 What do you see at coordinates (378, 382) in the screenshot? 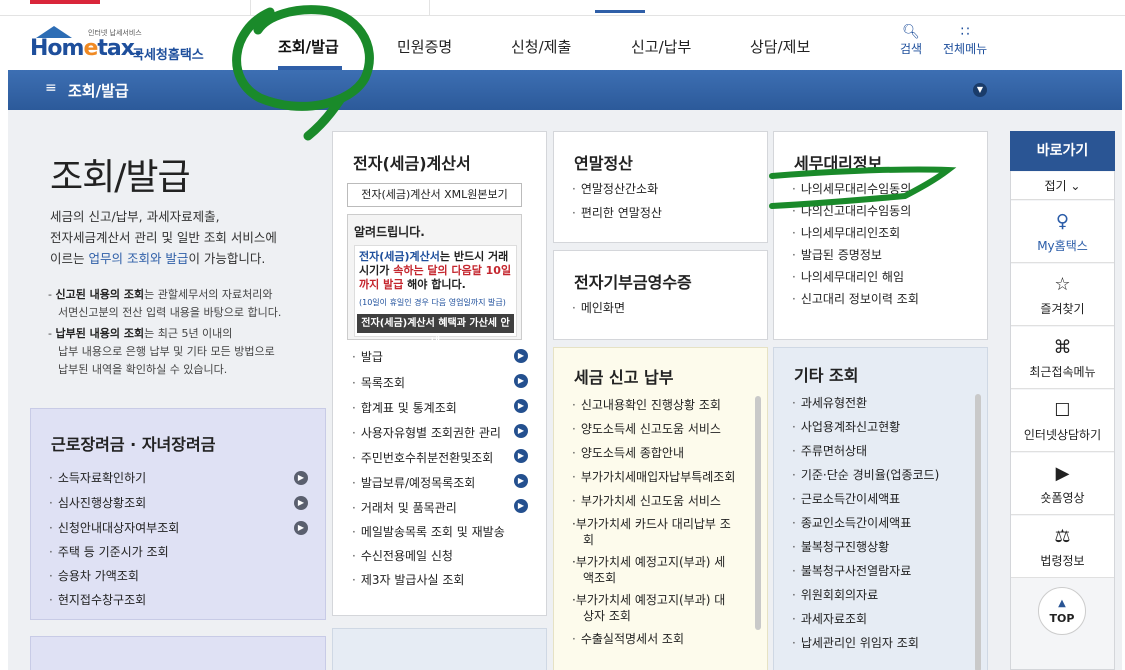
I see `list-item: · 목록조회` at bounding box center [378, 382].